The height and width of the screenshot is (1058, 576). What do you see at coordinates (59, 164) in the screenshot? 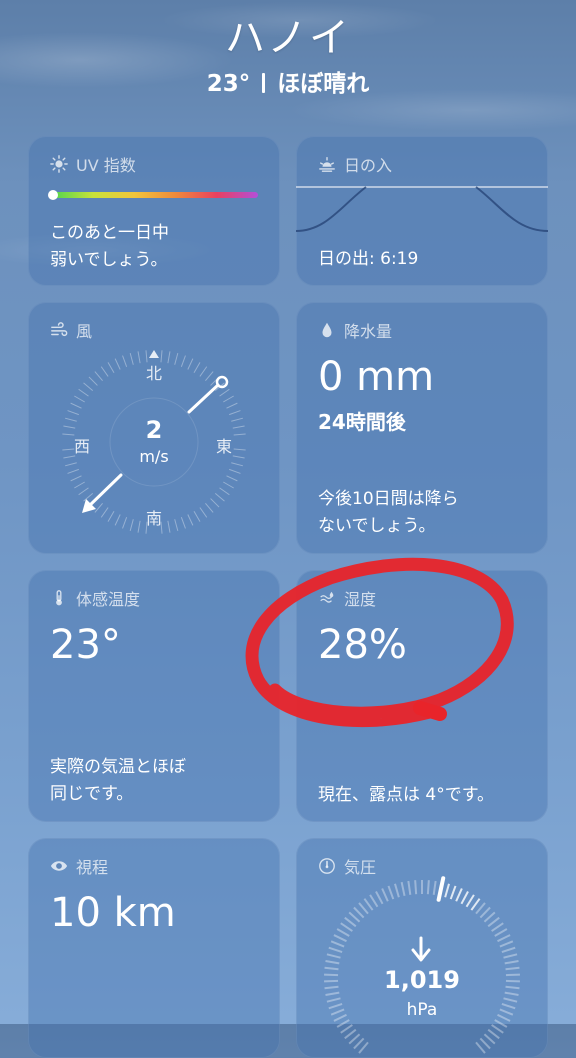
I see `sun-icon` at bounding box center [59, 164].